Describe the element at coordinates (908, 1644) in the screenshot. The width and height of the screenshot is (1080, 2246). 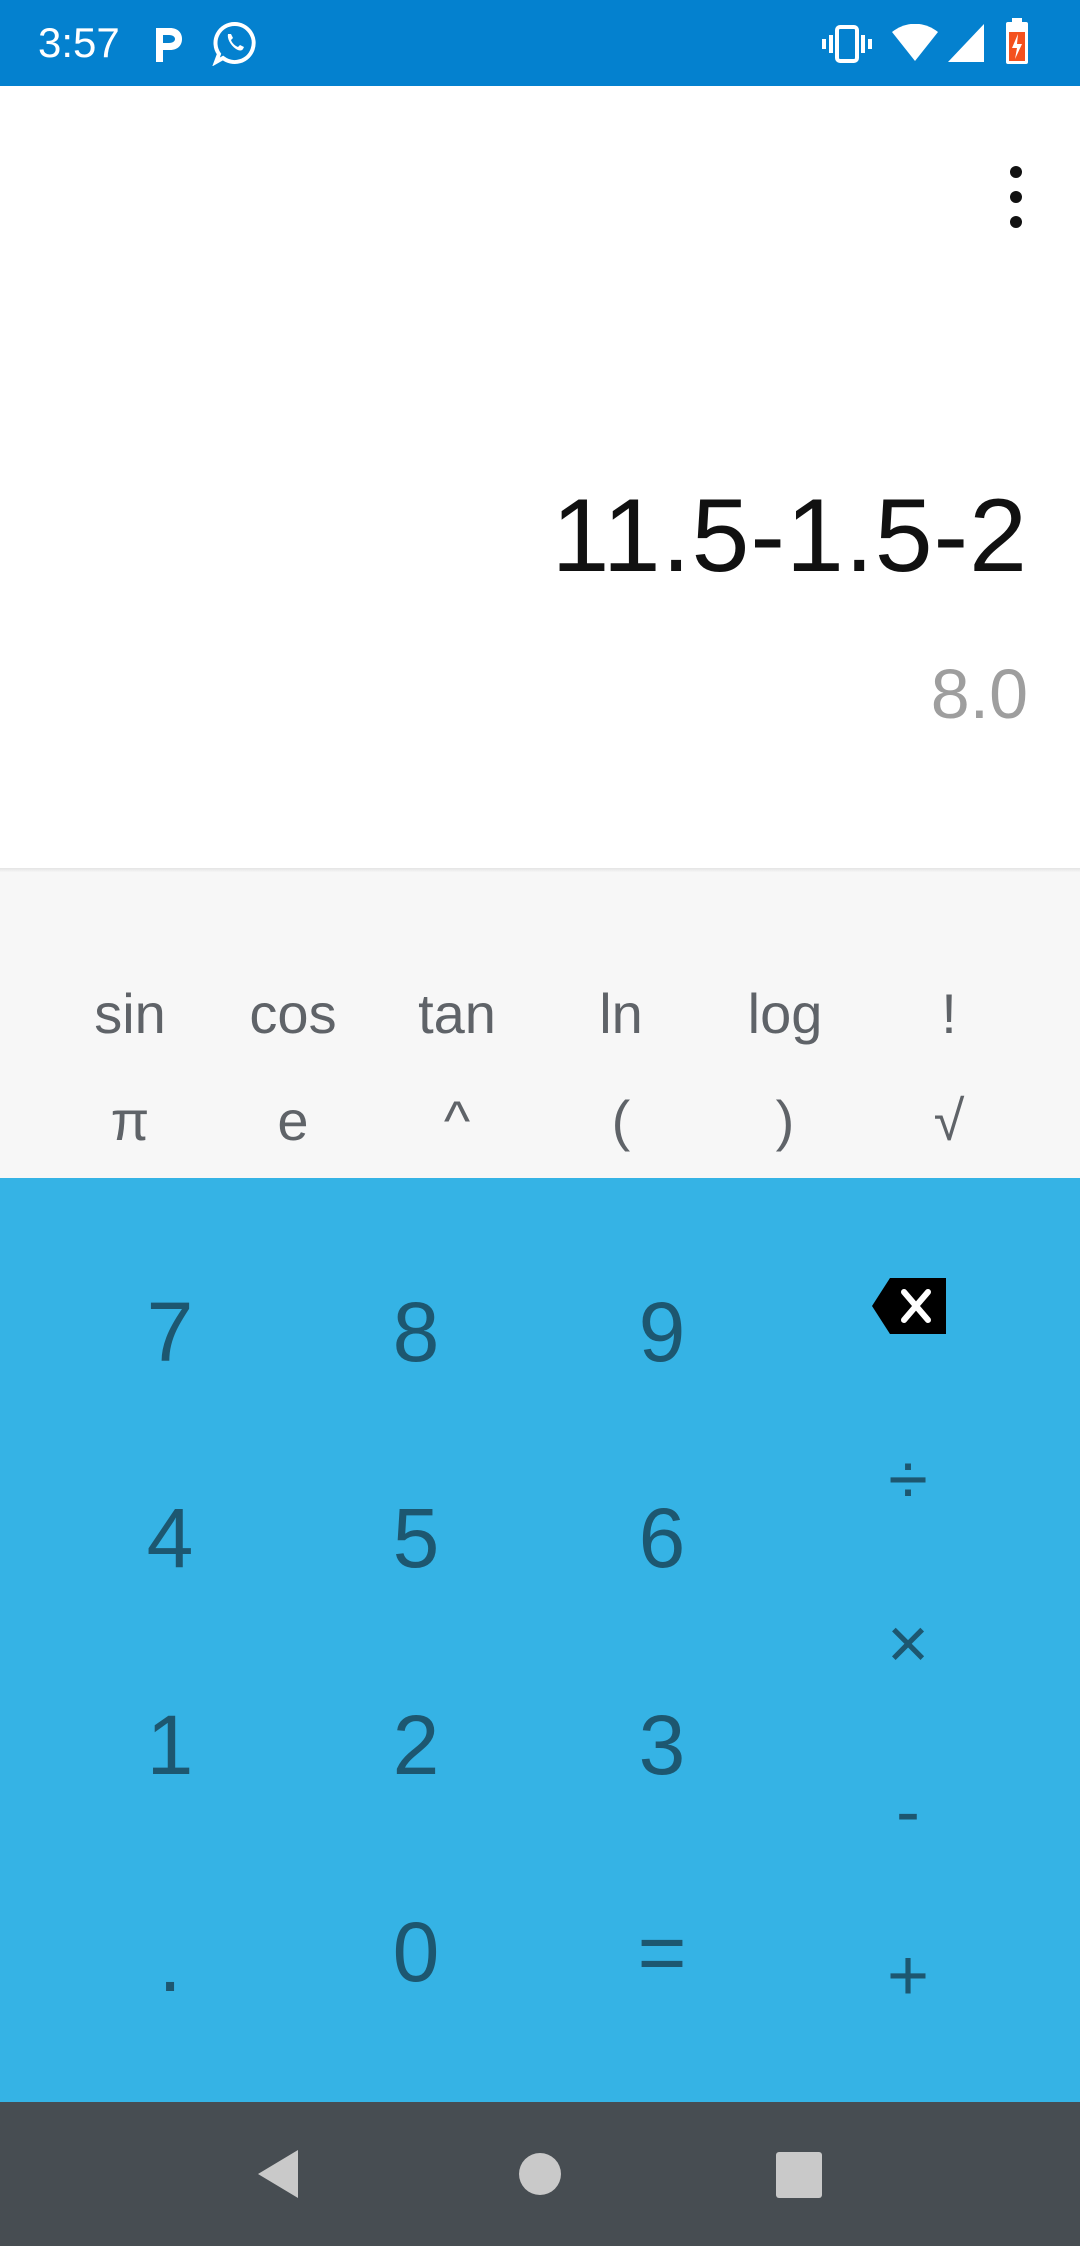
I see `multiply-button: ×` at that location.